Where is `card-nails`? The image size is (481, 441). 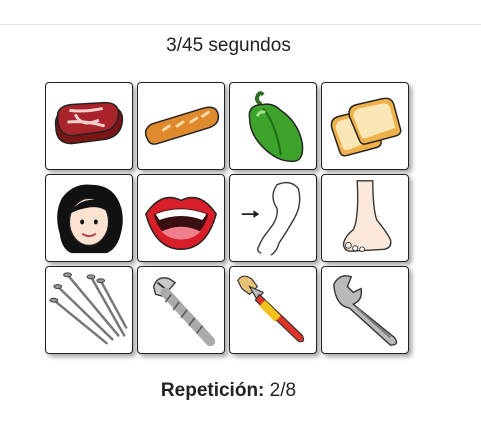 card-nails is located at coordinates (89, 310).